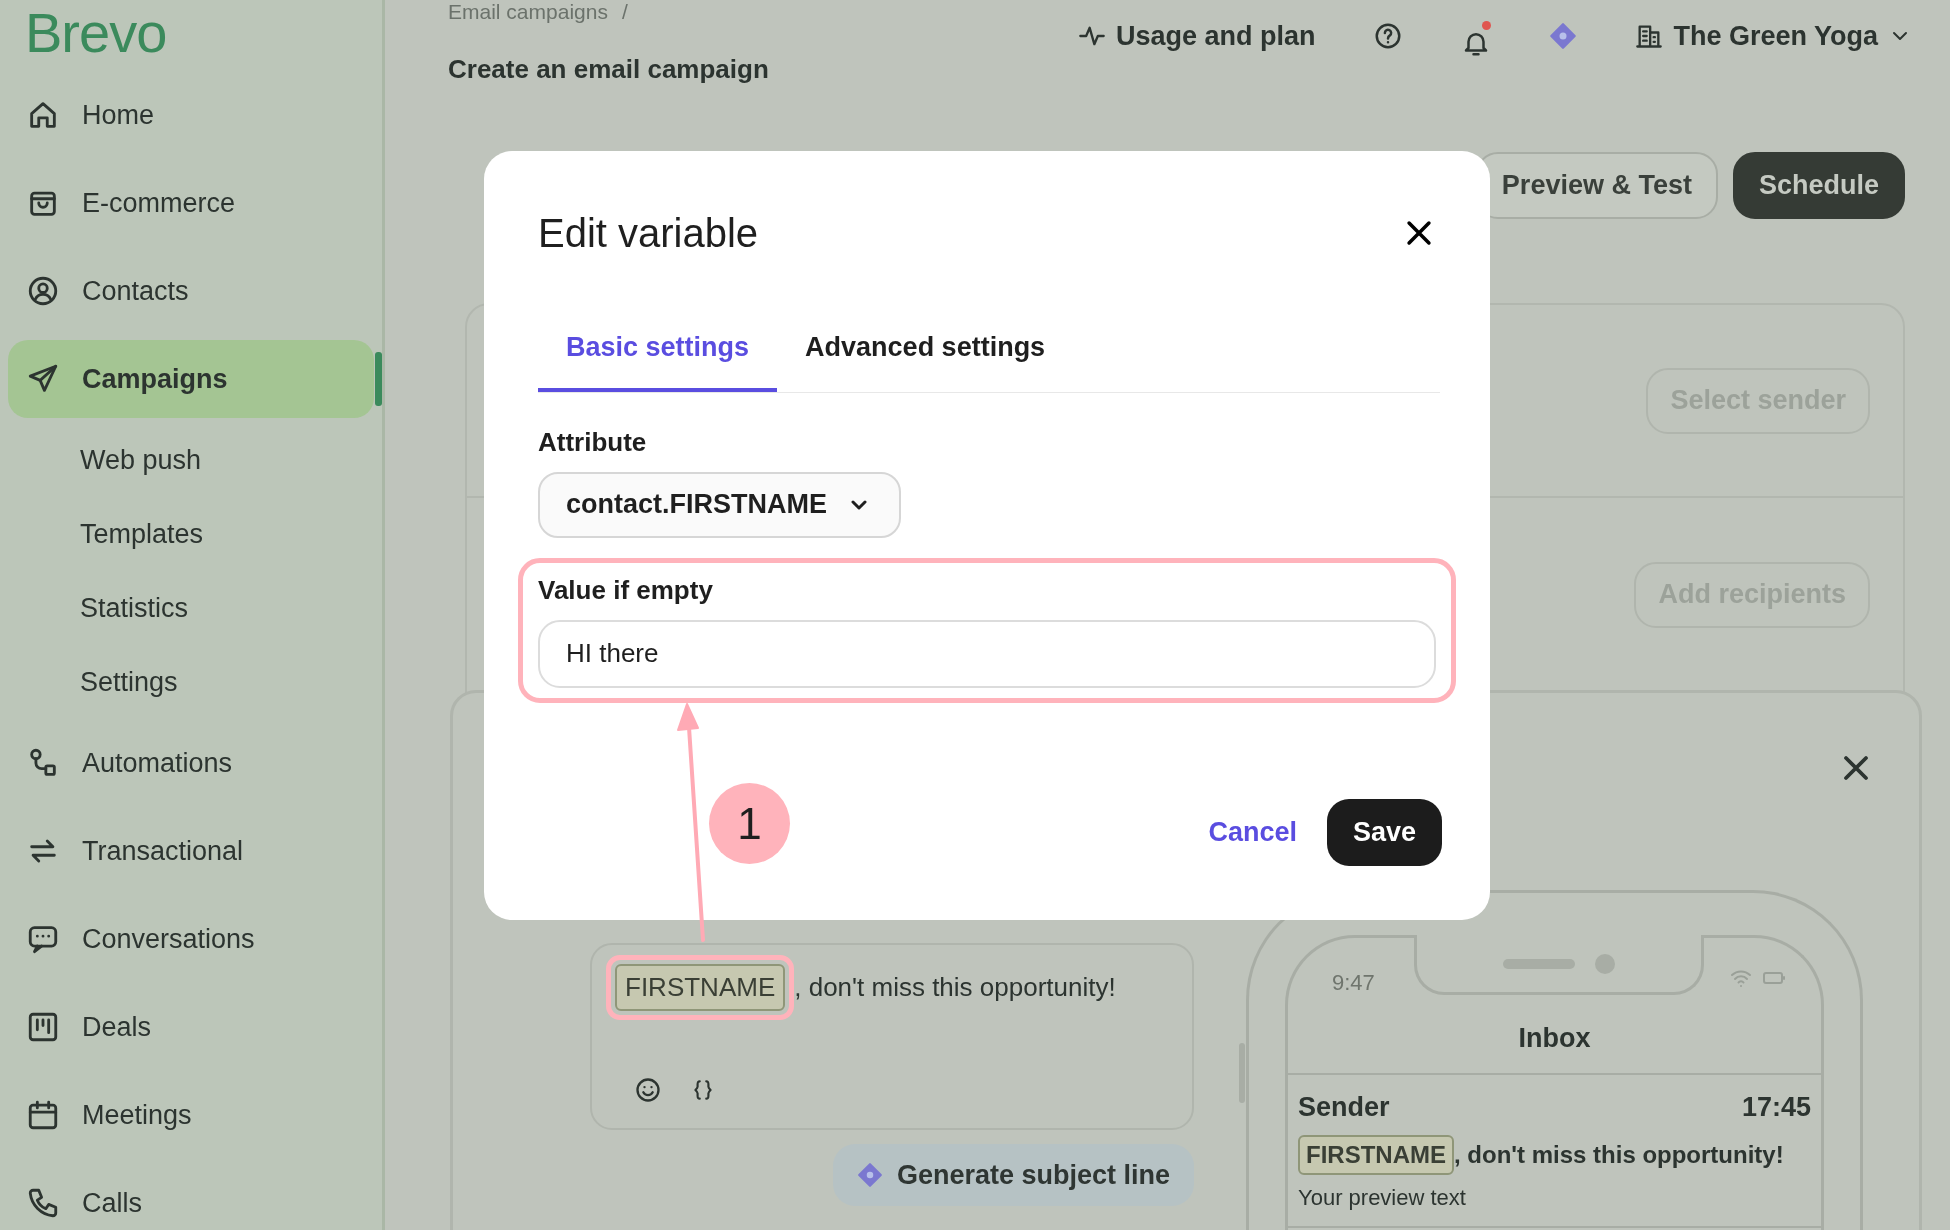  Describe the element at coordinates (925, 352) in the screenshot. I see `tab: Advanced settings` at that location.